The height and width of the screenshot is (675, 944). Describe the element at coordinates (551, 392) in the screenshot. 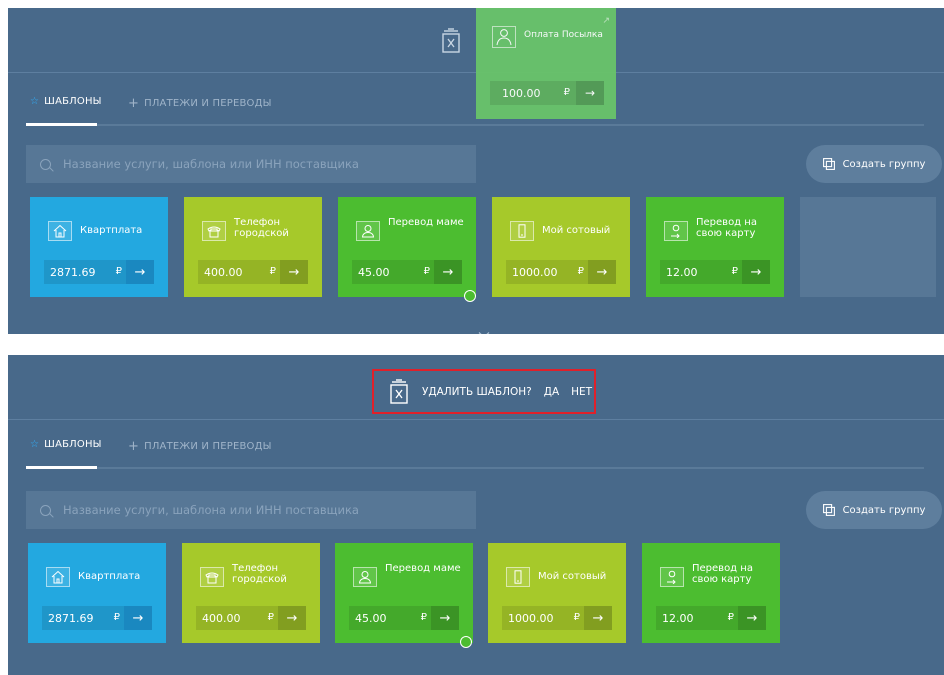

I see `confirm-yes-button: ДА` at that location.